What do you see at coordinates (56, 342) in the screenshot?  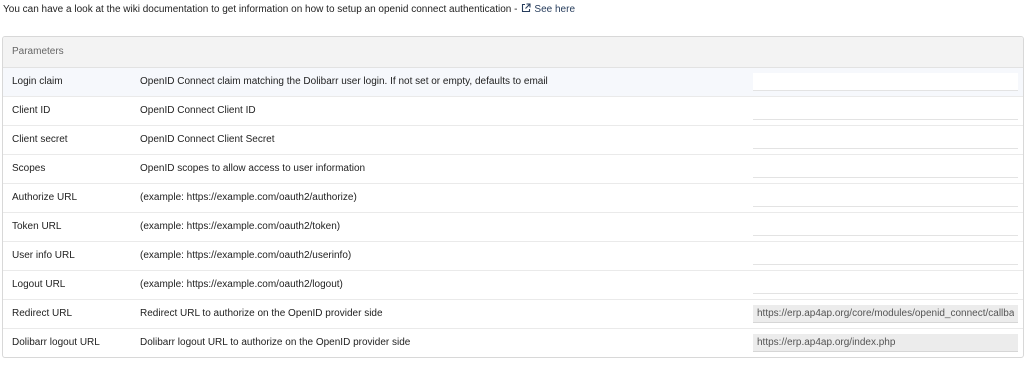 I see `parameter-label: Dolibarr logout URL` at bounding box center [56, 342].